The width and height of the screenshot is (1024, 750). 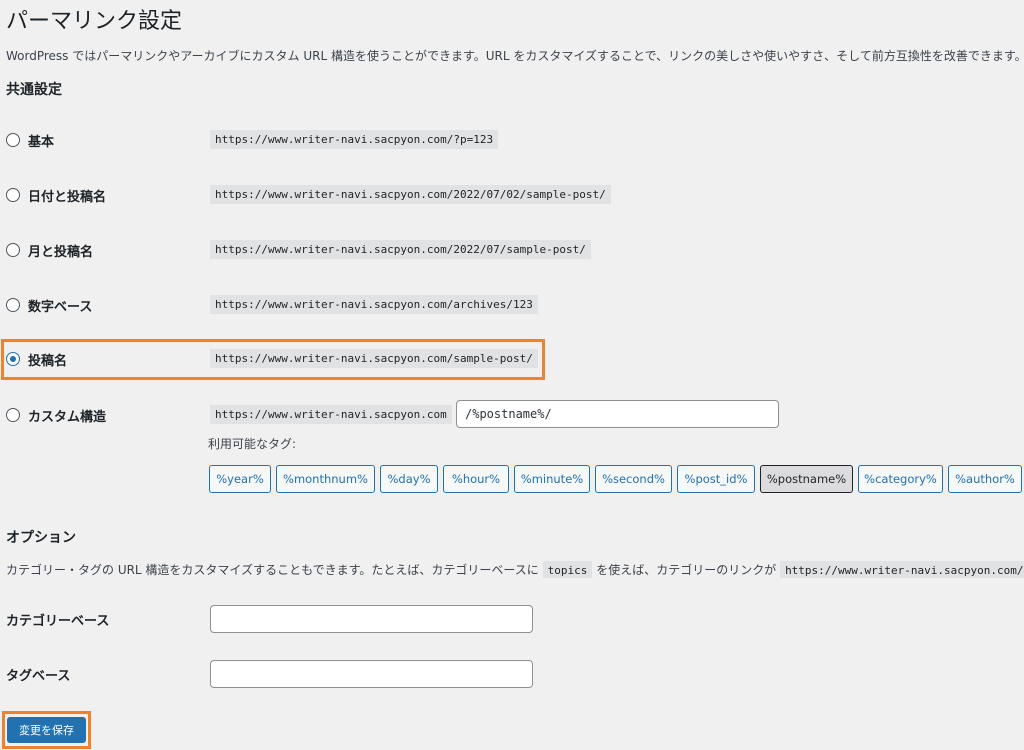 I want to click on tag-button-category: %category%, so click(x=900, y=479).